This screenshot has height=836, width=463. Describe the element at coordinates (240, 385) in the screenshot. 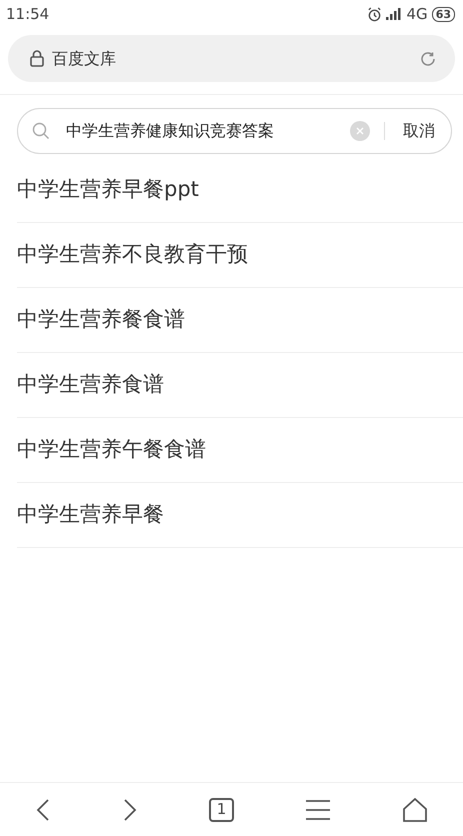

I see `suggestion-item: 中学生营养食谱` at that location.